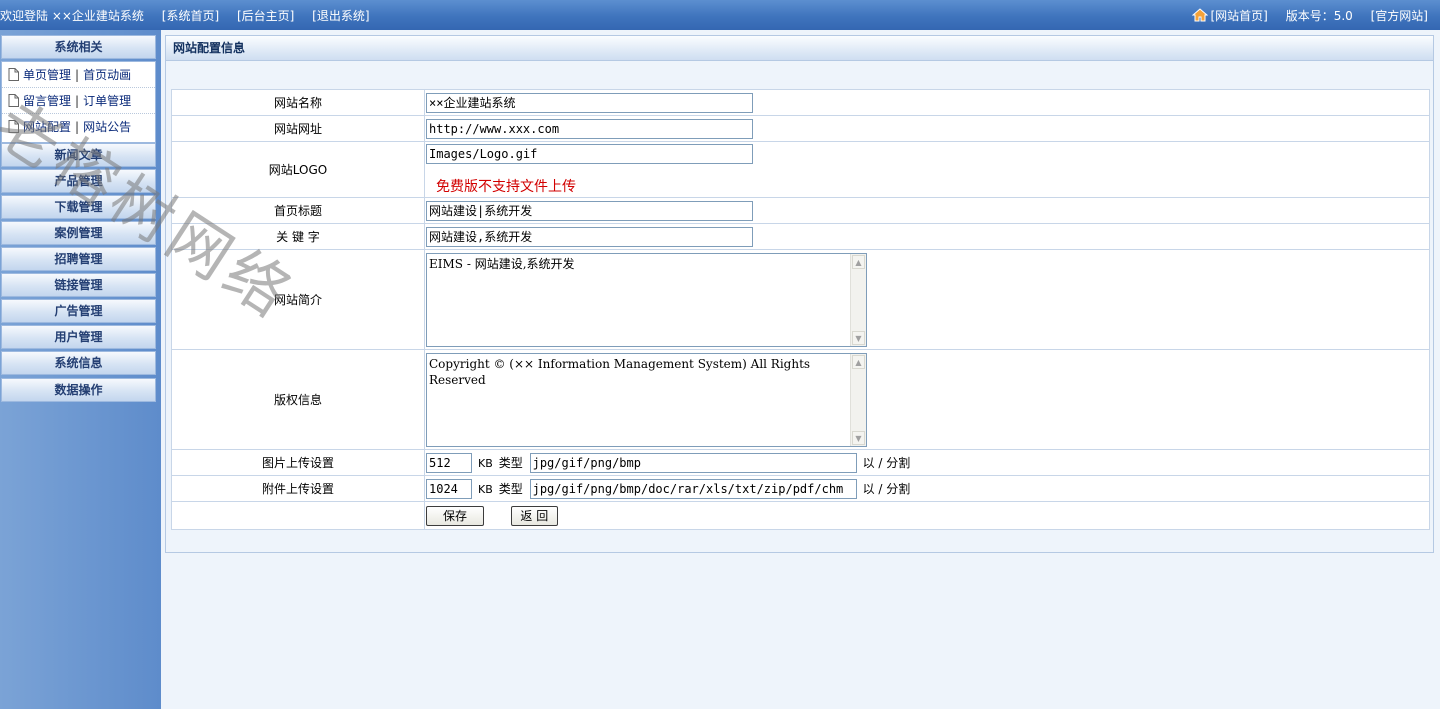 The width and height of the screenshot is (1440, 709). What do you see at coordinates (107, 127) in the screenshot?
I see `sidebar-item-site-notice: 网站公告` at bounding box center [107, 127].